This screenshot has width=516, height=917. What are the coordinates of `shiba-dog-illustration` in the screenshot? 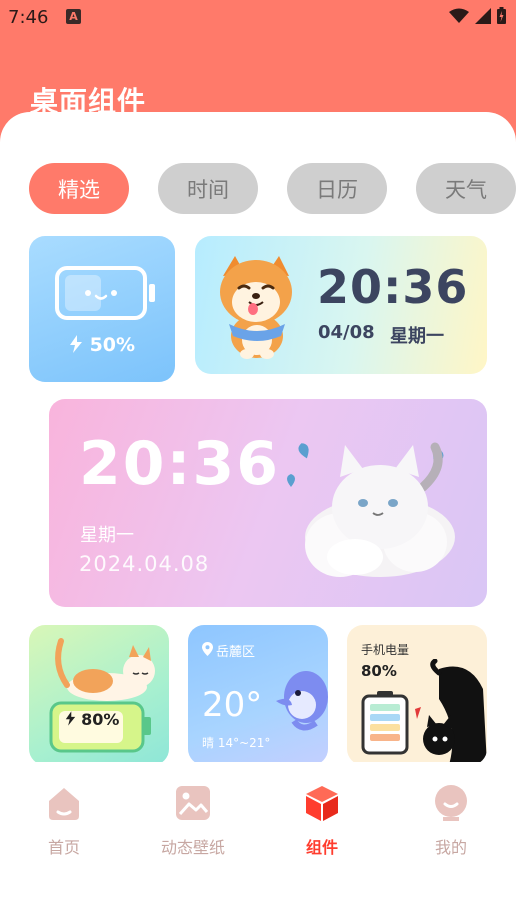 It's located at (256, 307).